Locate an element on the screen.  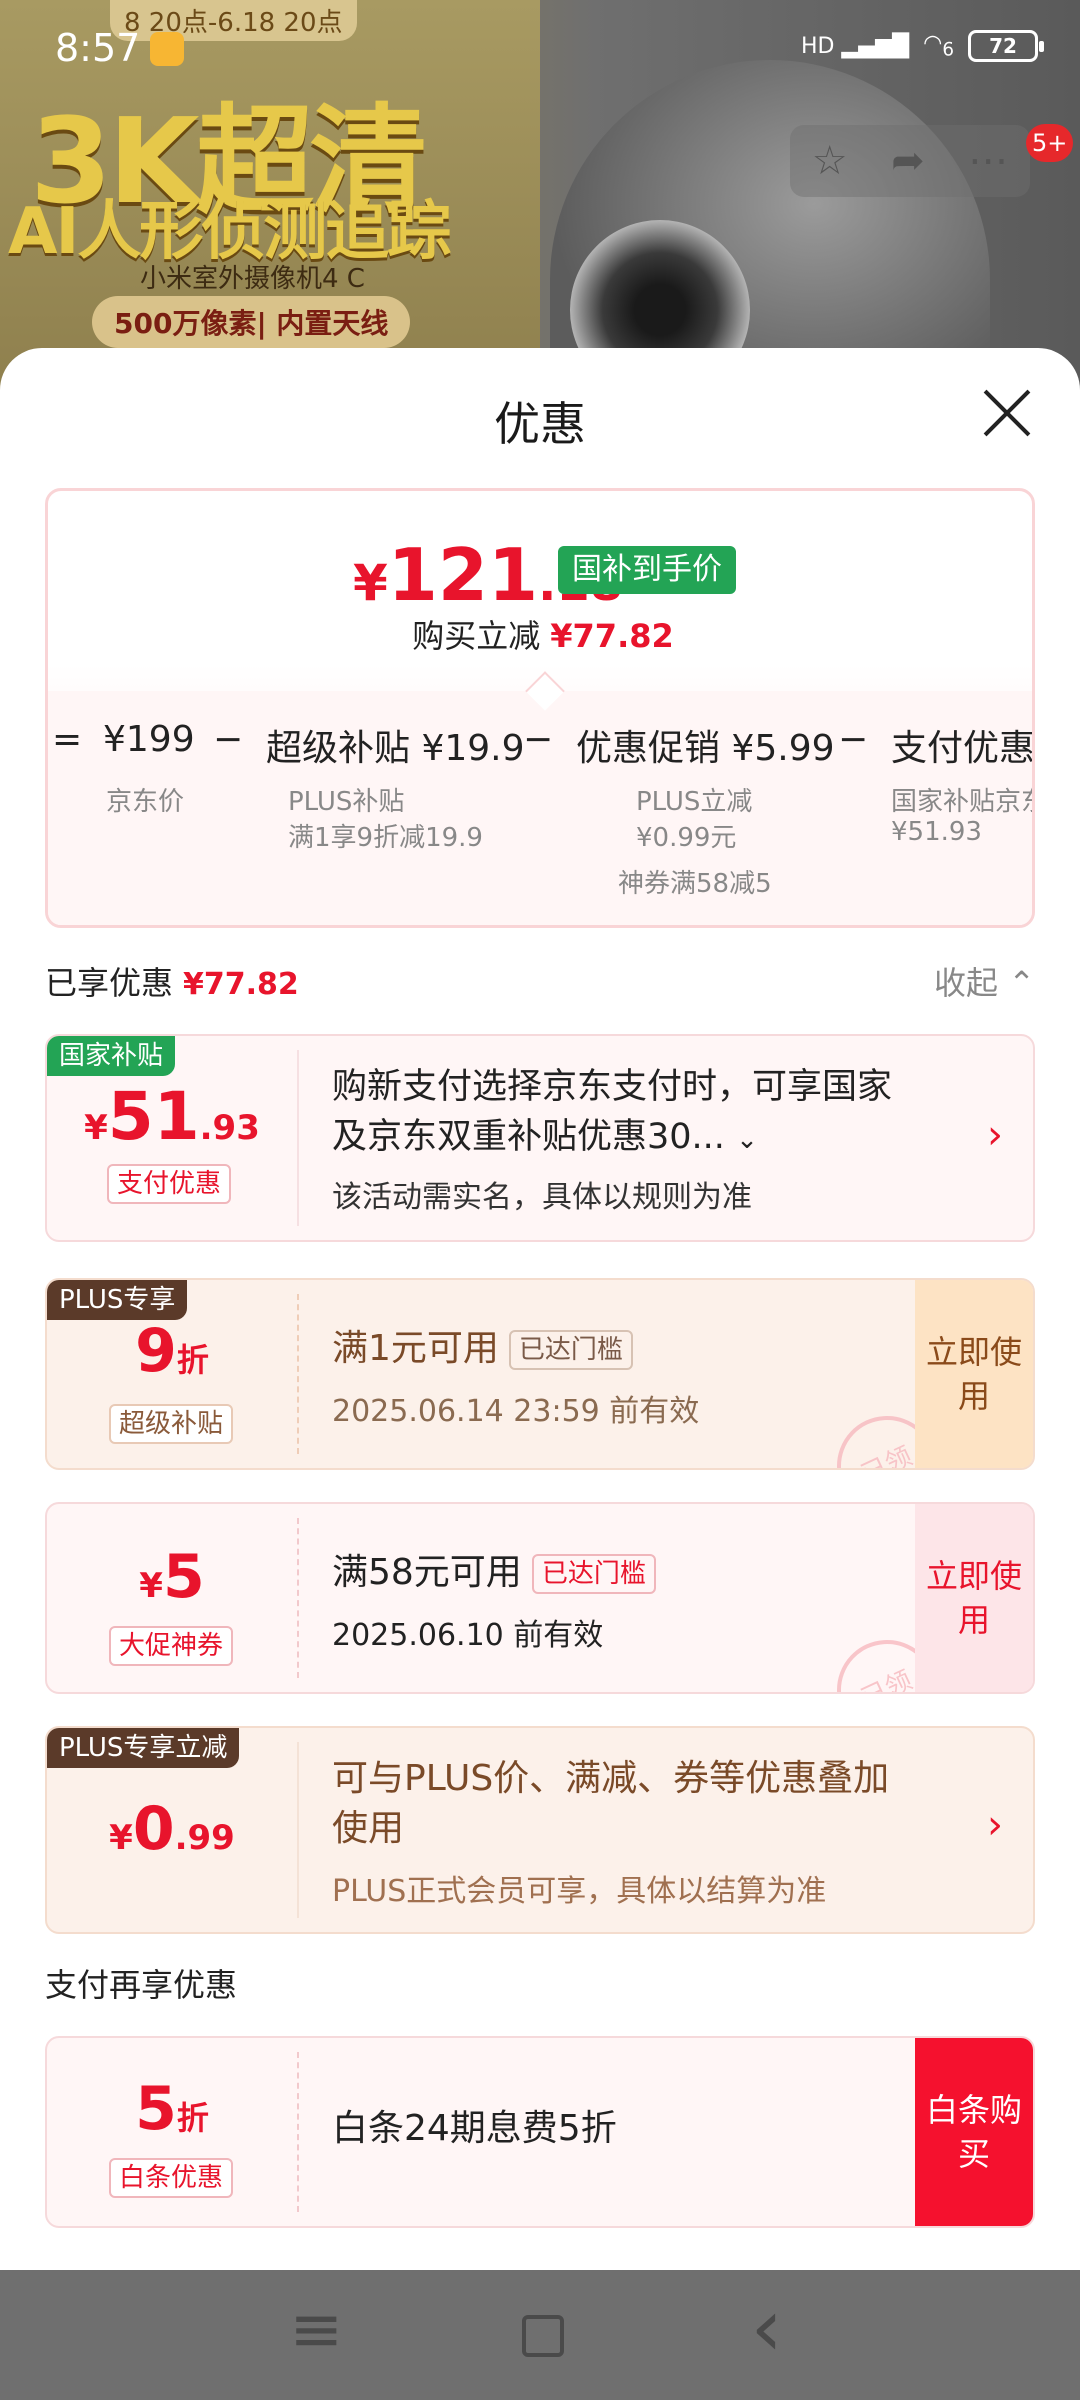
plus-reduce-amount: ¥0.99 is located at coordinates (172, 1829).